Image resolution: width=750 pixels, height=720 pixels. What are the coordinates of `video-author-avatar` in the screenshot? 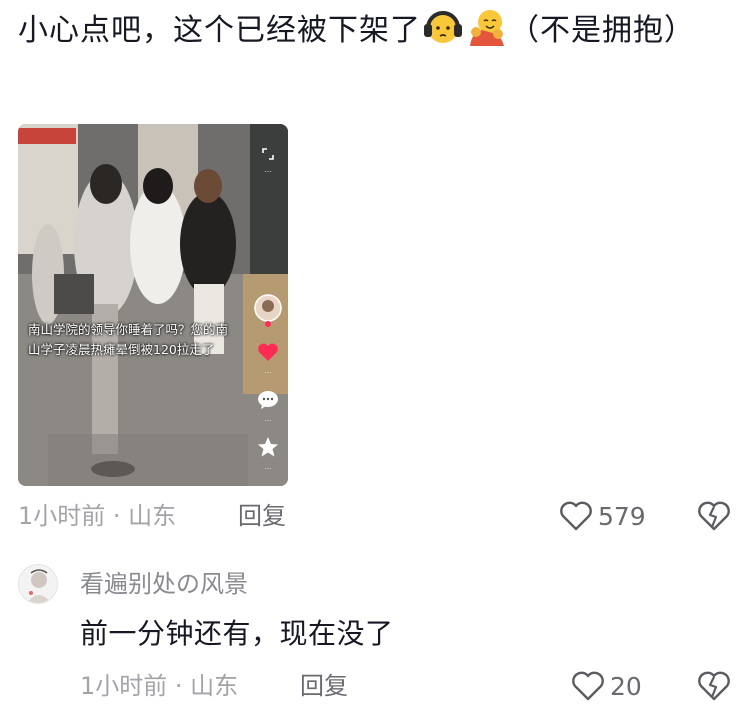 It's located at (268, 313).